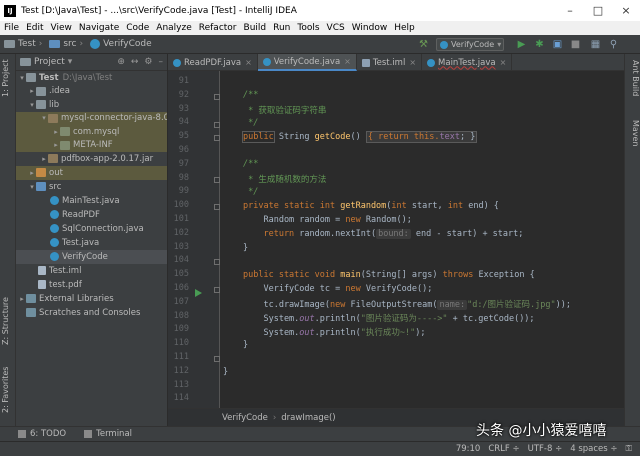 This screenshot has width=640, height=456. Describe the element at coordinates (91, 159) in the screenshot. I see `tree-item: ▸ pdfbox-app-2.0.17.jar` at that location.